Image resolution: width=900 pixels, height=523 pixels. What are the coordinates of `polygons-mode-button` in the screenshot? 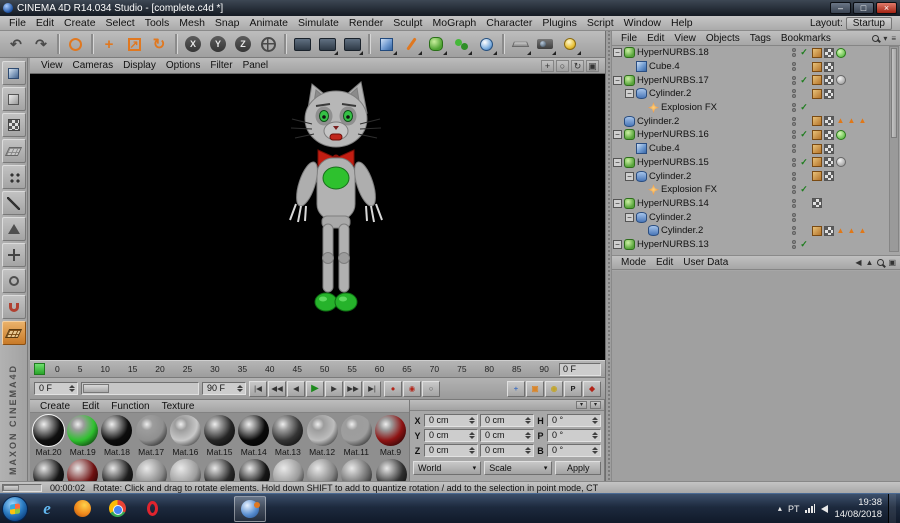 It's located at (13, 229).